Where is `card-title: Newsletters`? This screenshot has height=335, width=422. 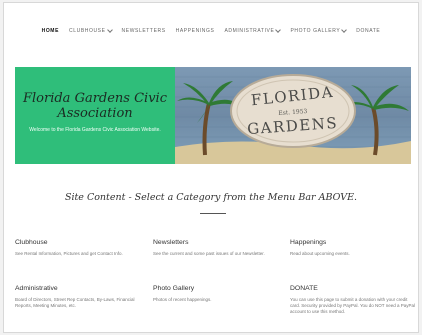
card-title: Newsletters is located at coordinates (217, 242).